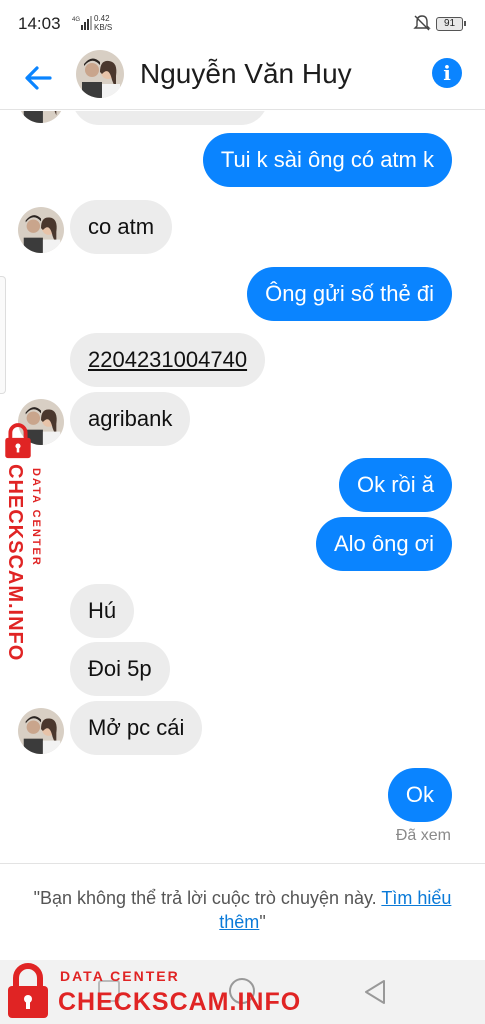 This screenshot has height=1024, width=485. I want to click on message-incoming: co atm, so click(121, 227).